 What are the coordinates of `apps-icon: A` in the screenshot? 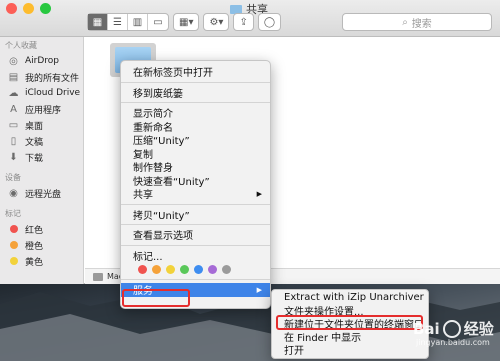 It's located at (13, 109).